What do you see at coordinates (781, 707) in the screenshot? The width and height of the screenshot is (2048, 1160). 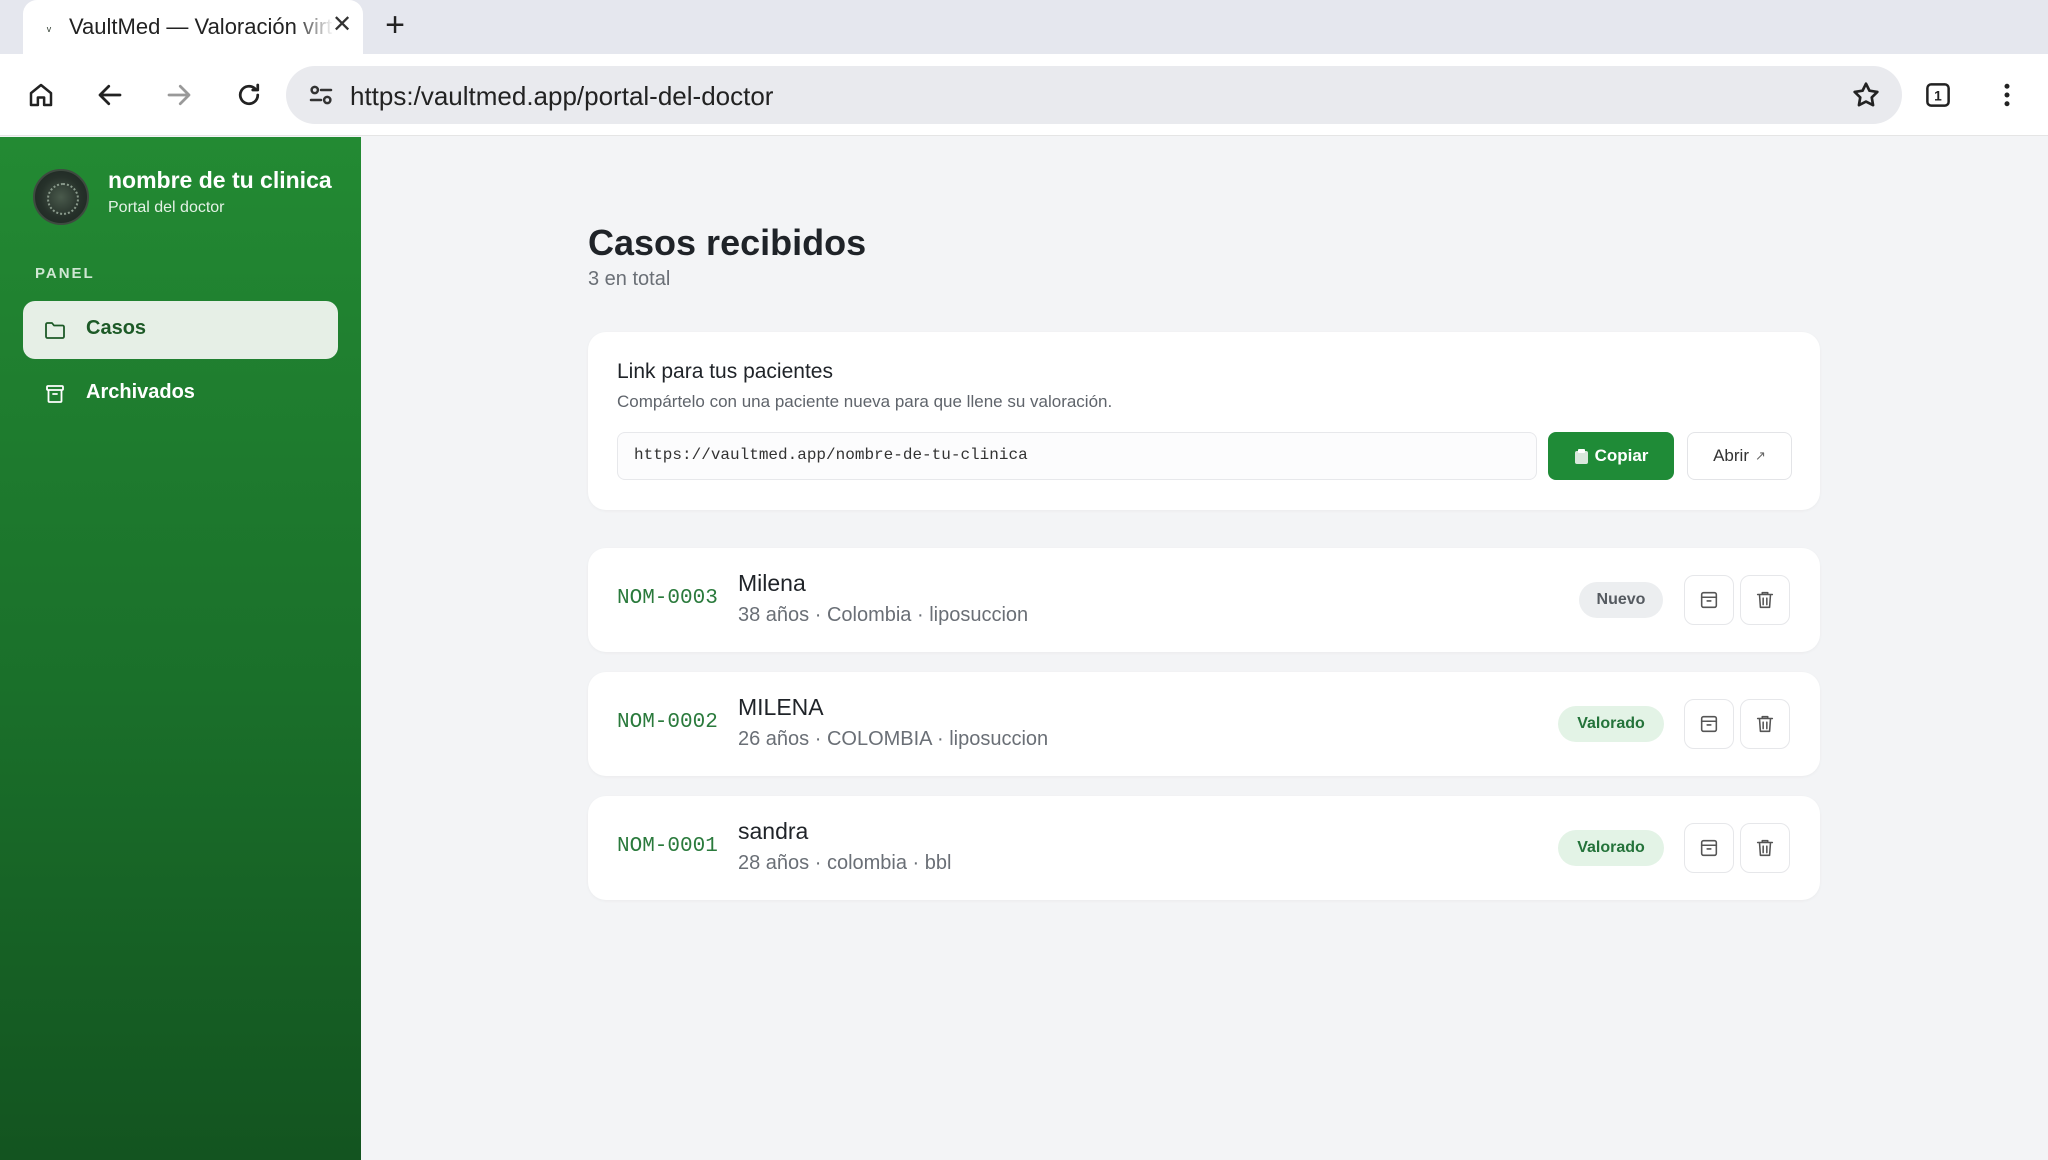 I see `patient-name: MILENA` at bounding box center [781, 707].